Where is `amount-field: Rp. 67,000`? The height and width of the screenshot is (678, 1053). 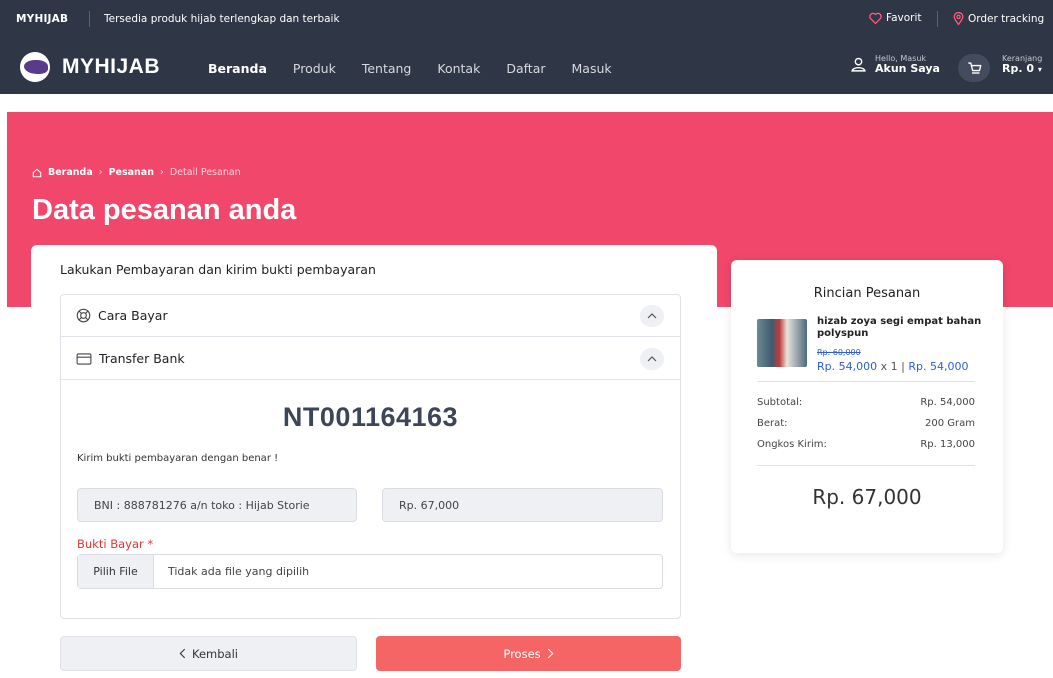 amount-field: Rp. 67,000 is located at coordinates (522, 505).